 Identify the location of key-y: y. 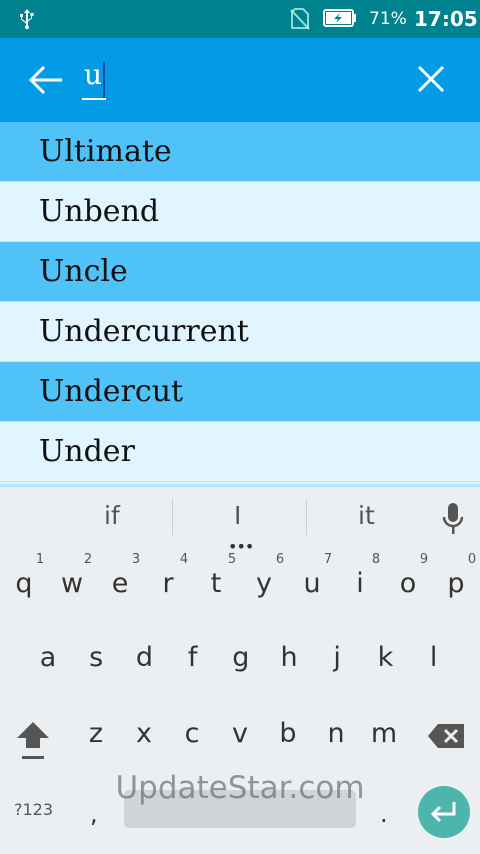
(264, 583).